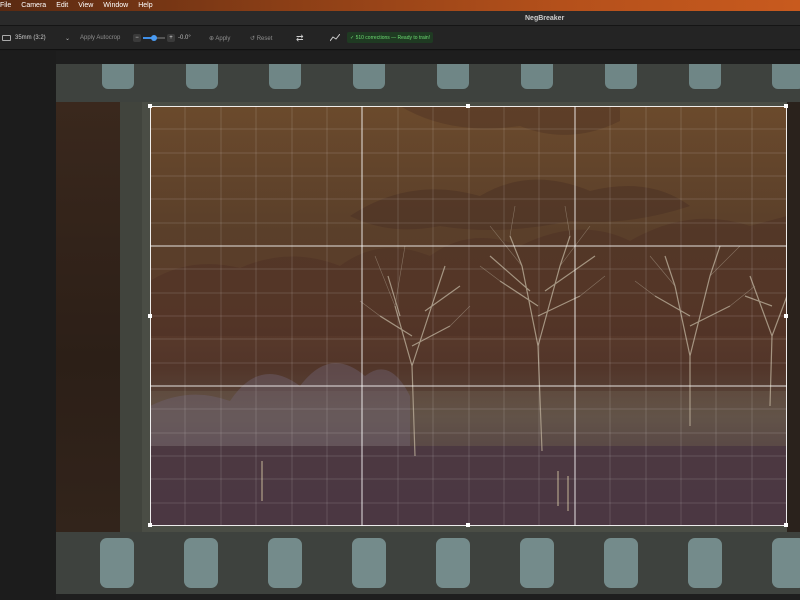 Image resolution: width=800 pixels, height=600 pixels. What do you see at coordinates (786, 316) in the screenshot?
I see `crop-handle-right` at bounding box center [786, 316].